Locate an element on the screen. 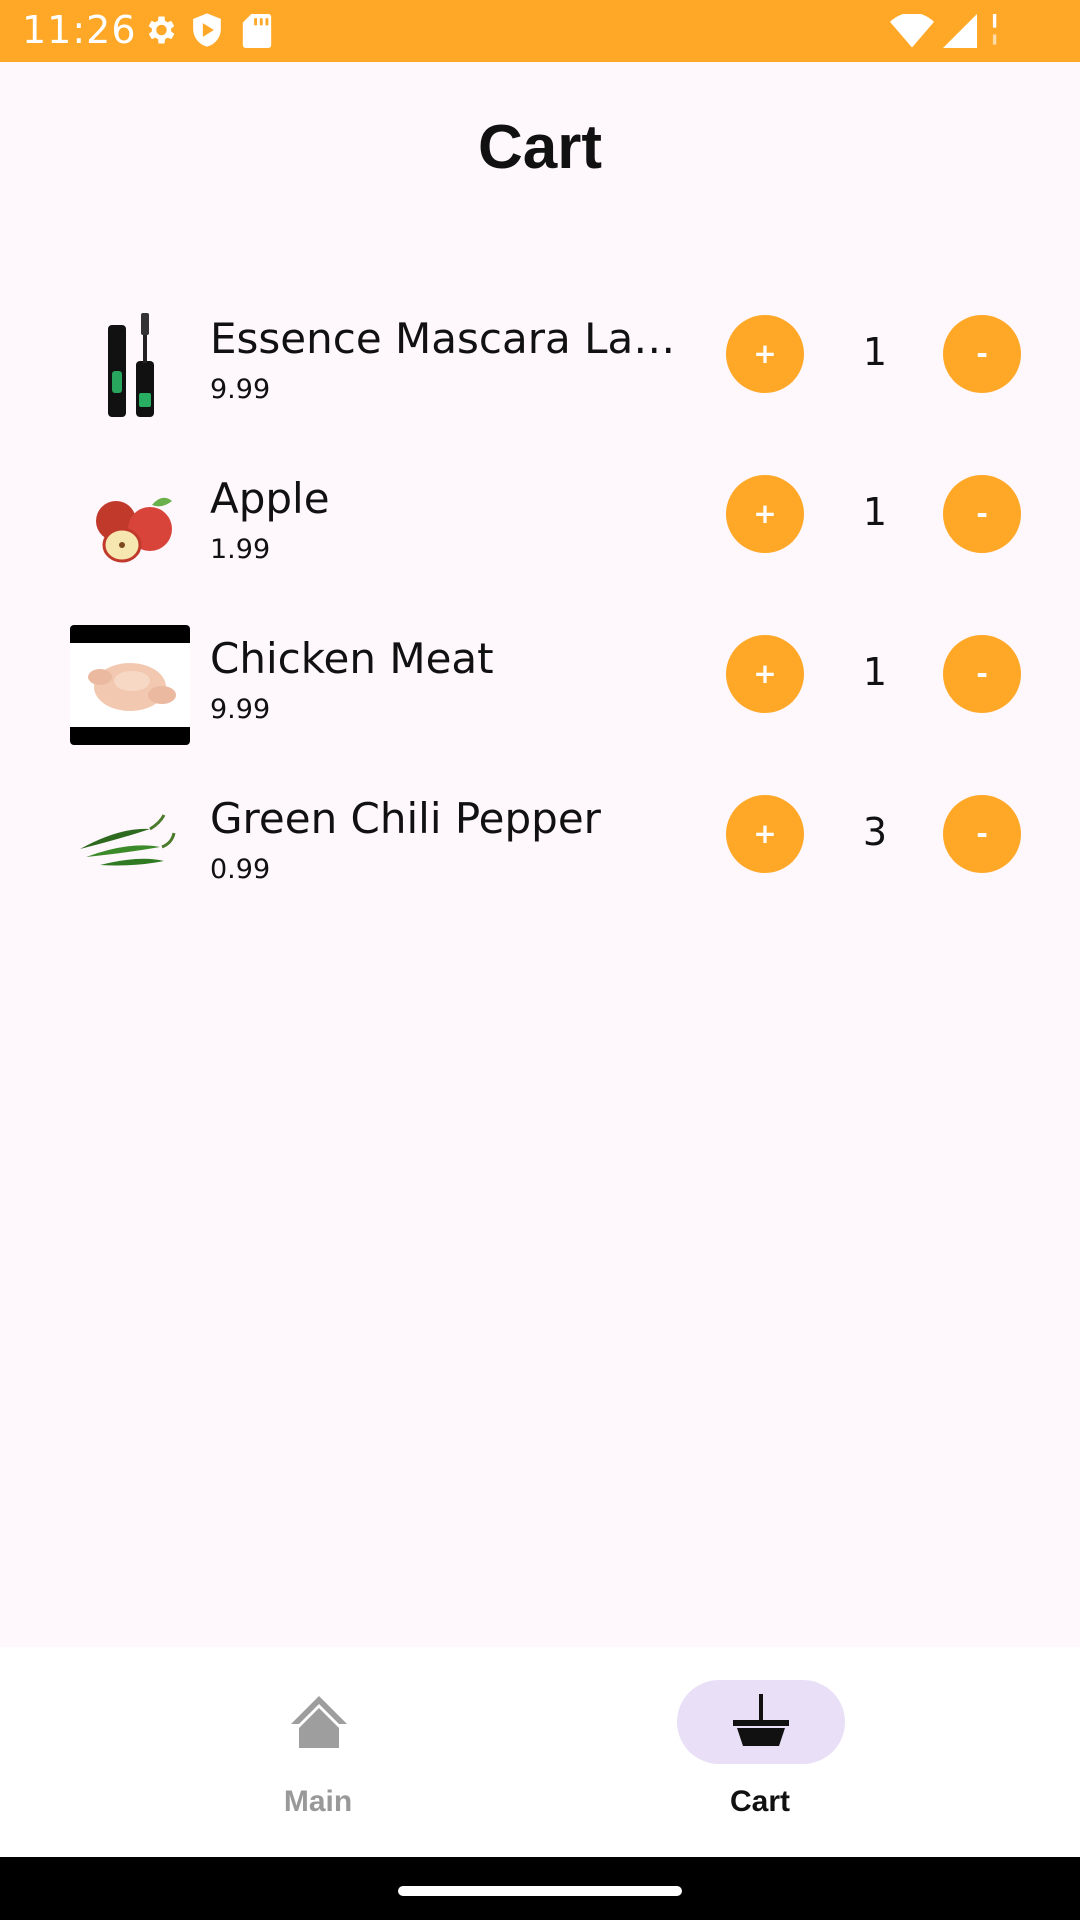  nav-item-main: Main is located at coordinates (318, 1752).